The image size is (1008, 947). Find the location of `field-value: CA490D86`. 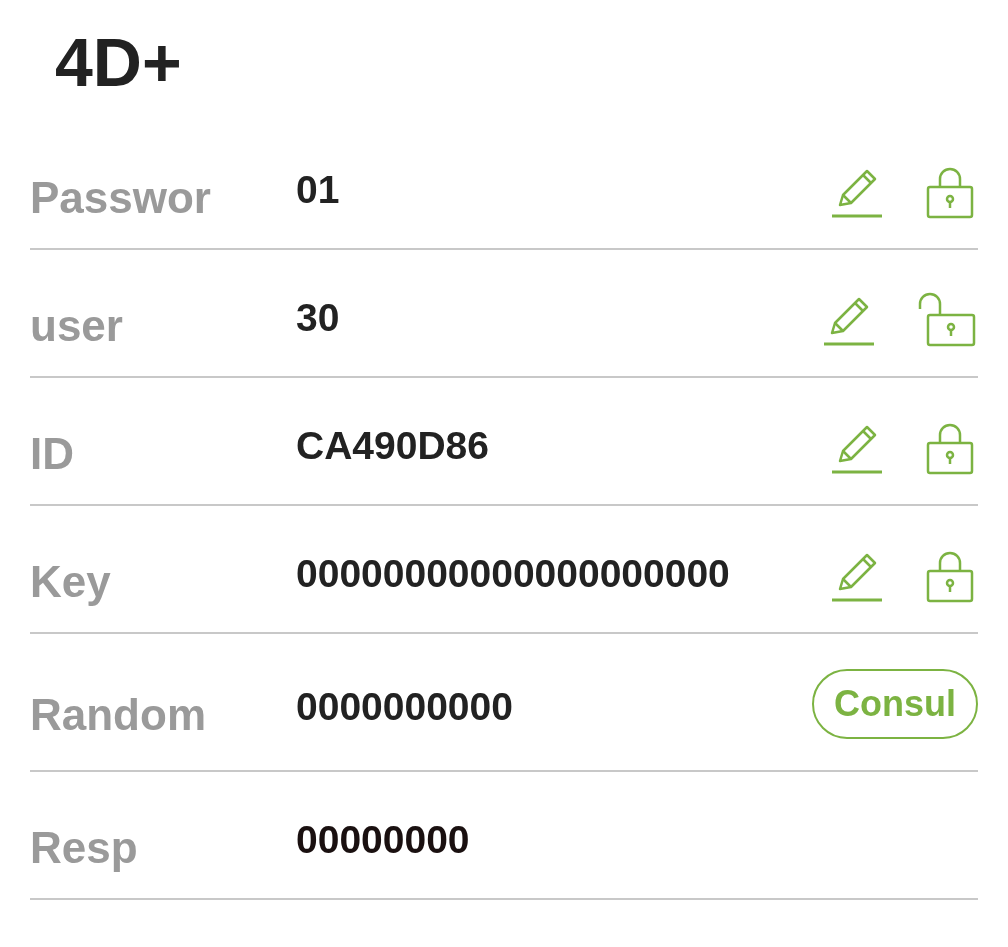

field-value: CA490D86 is located at coordinates (393, 446).